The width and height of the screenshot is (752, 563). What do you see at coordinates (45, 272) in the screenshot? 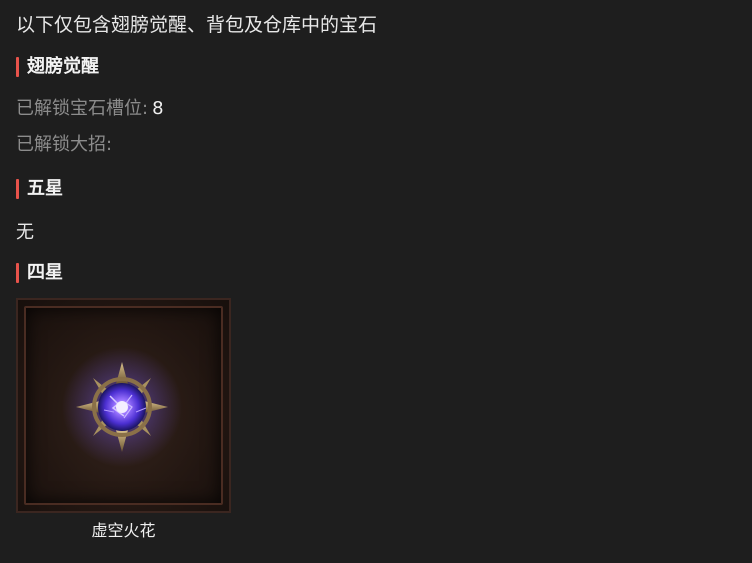
I see `section-title-four-star: 四星` at bounding box center [45, 272].